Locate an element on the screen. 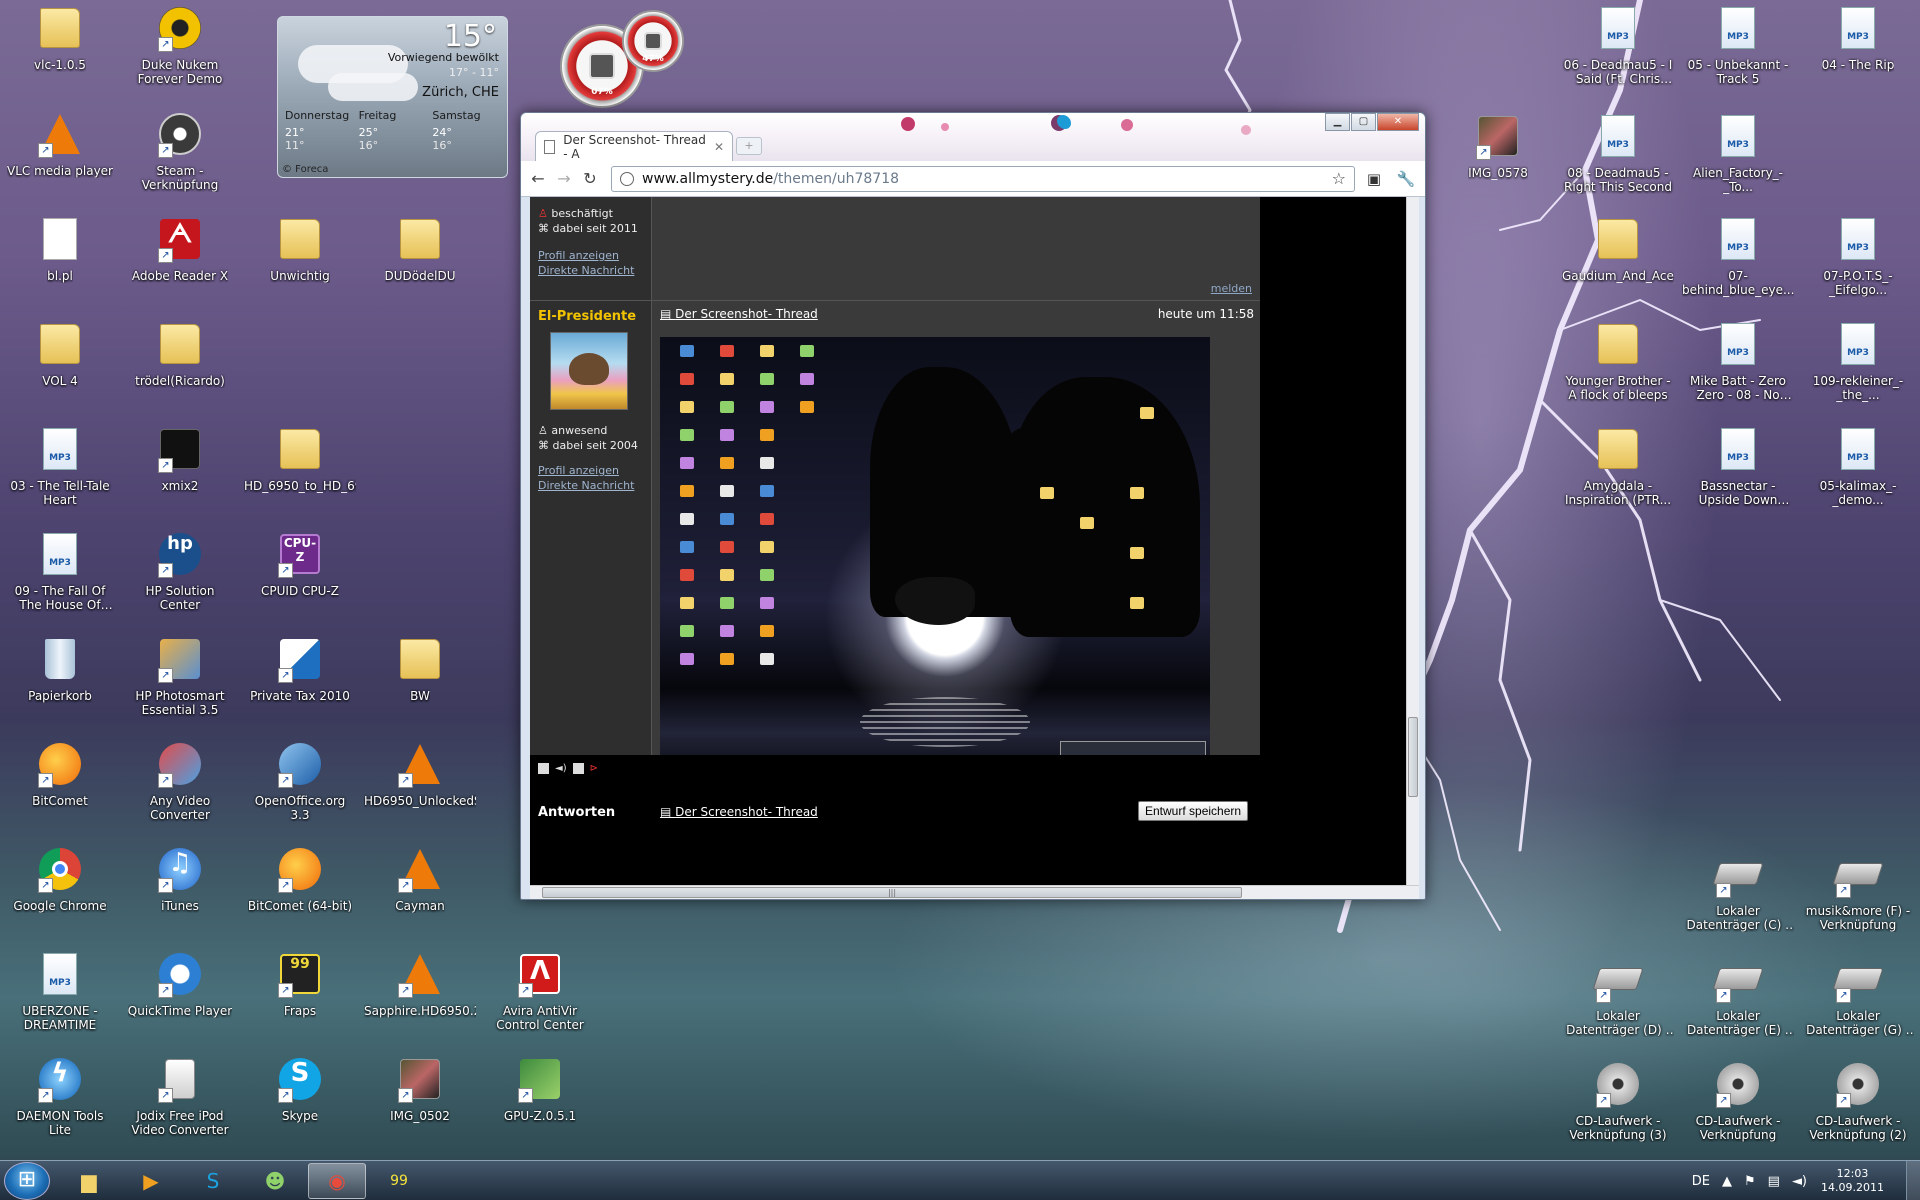 This screenshot has width=1920, height=1200. volume-icon: ◄) is located at coordinates (1799, 1181).